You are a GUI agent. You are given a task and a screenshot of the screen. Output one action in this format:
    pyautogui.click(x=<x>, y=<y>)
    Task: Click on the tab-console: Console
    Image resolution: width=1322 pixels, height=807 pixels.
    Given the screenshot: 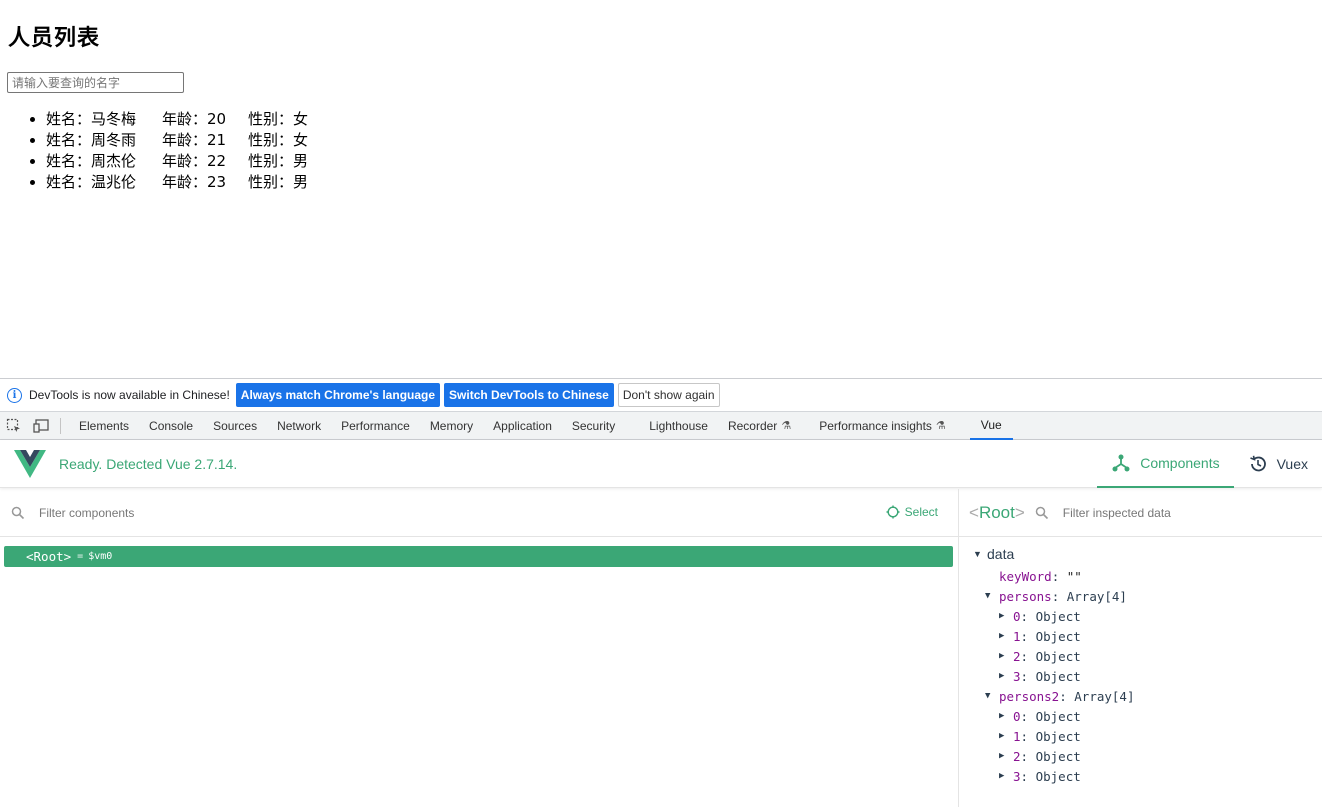 What is the action you would take?
    pyautogui.click(x=171, y=426)
    